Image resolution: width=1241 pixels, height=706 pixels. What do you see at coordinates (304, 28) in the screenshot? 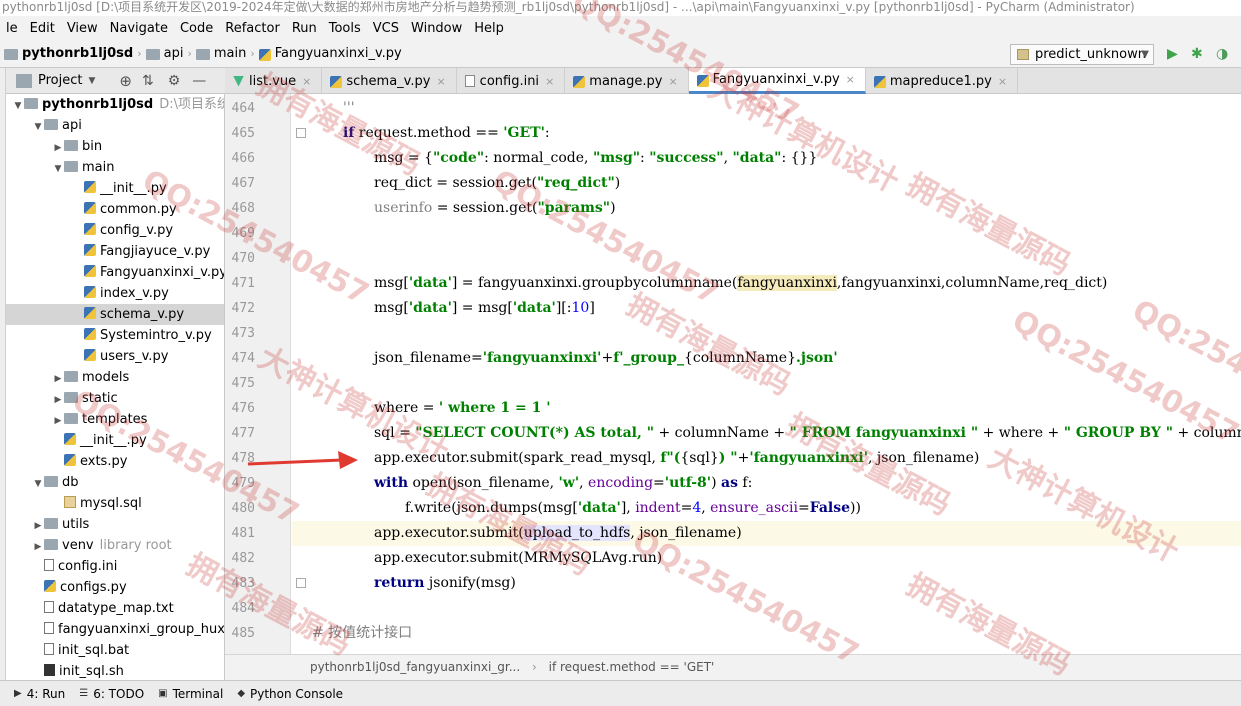
I see `menu-item-6: Run` at bounding box center [304, 28].